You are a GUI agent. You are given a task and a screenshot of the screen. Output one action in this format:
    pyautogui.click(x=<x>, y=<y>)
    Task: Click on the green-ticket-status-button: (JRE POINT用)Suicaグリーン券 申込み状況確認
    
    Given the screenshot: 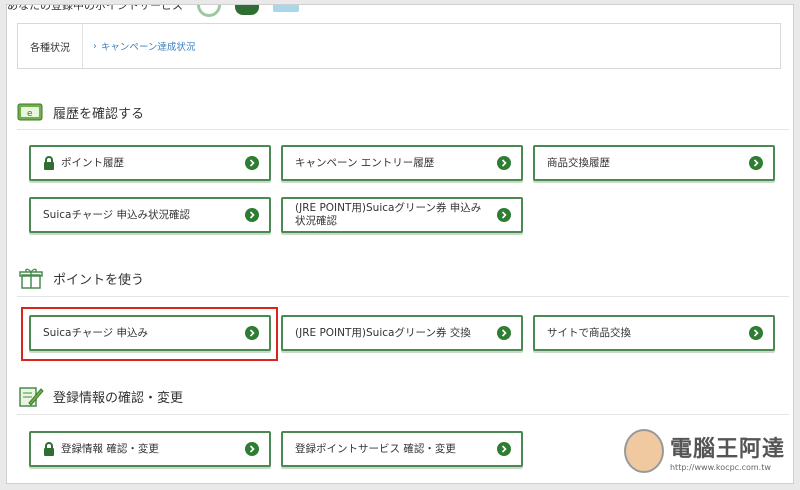 What is the action you would take?
    pyautogui.click(x=402, y=215)
    